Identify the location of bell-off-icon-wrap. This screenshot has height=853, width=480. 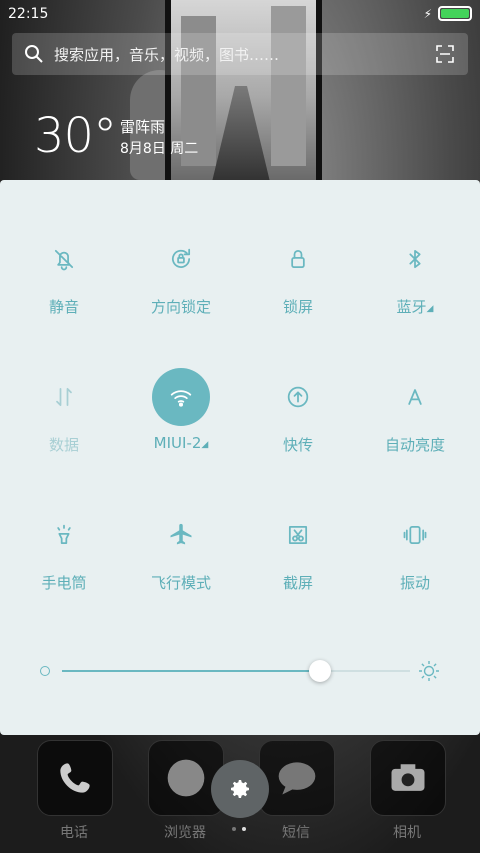
(64, 259).